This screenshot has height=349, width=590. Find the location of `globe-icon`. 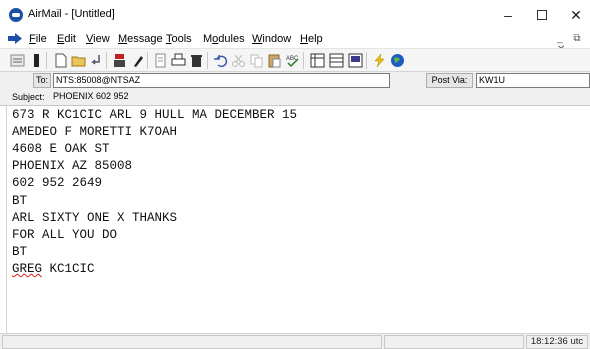

globe-icon is located at coordinates (397, 60).